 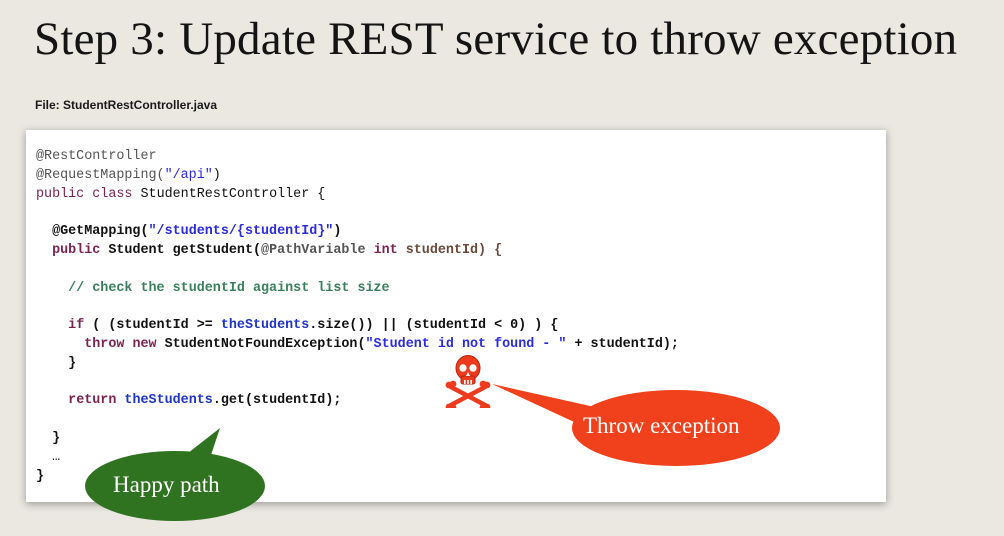 I want to click on throw-keyword: throw, so click(x=104, y=344).